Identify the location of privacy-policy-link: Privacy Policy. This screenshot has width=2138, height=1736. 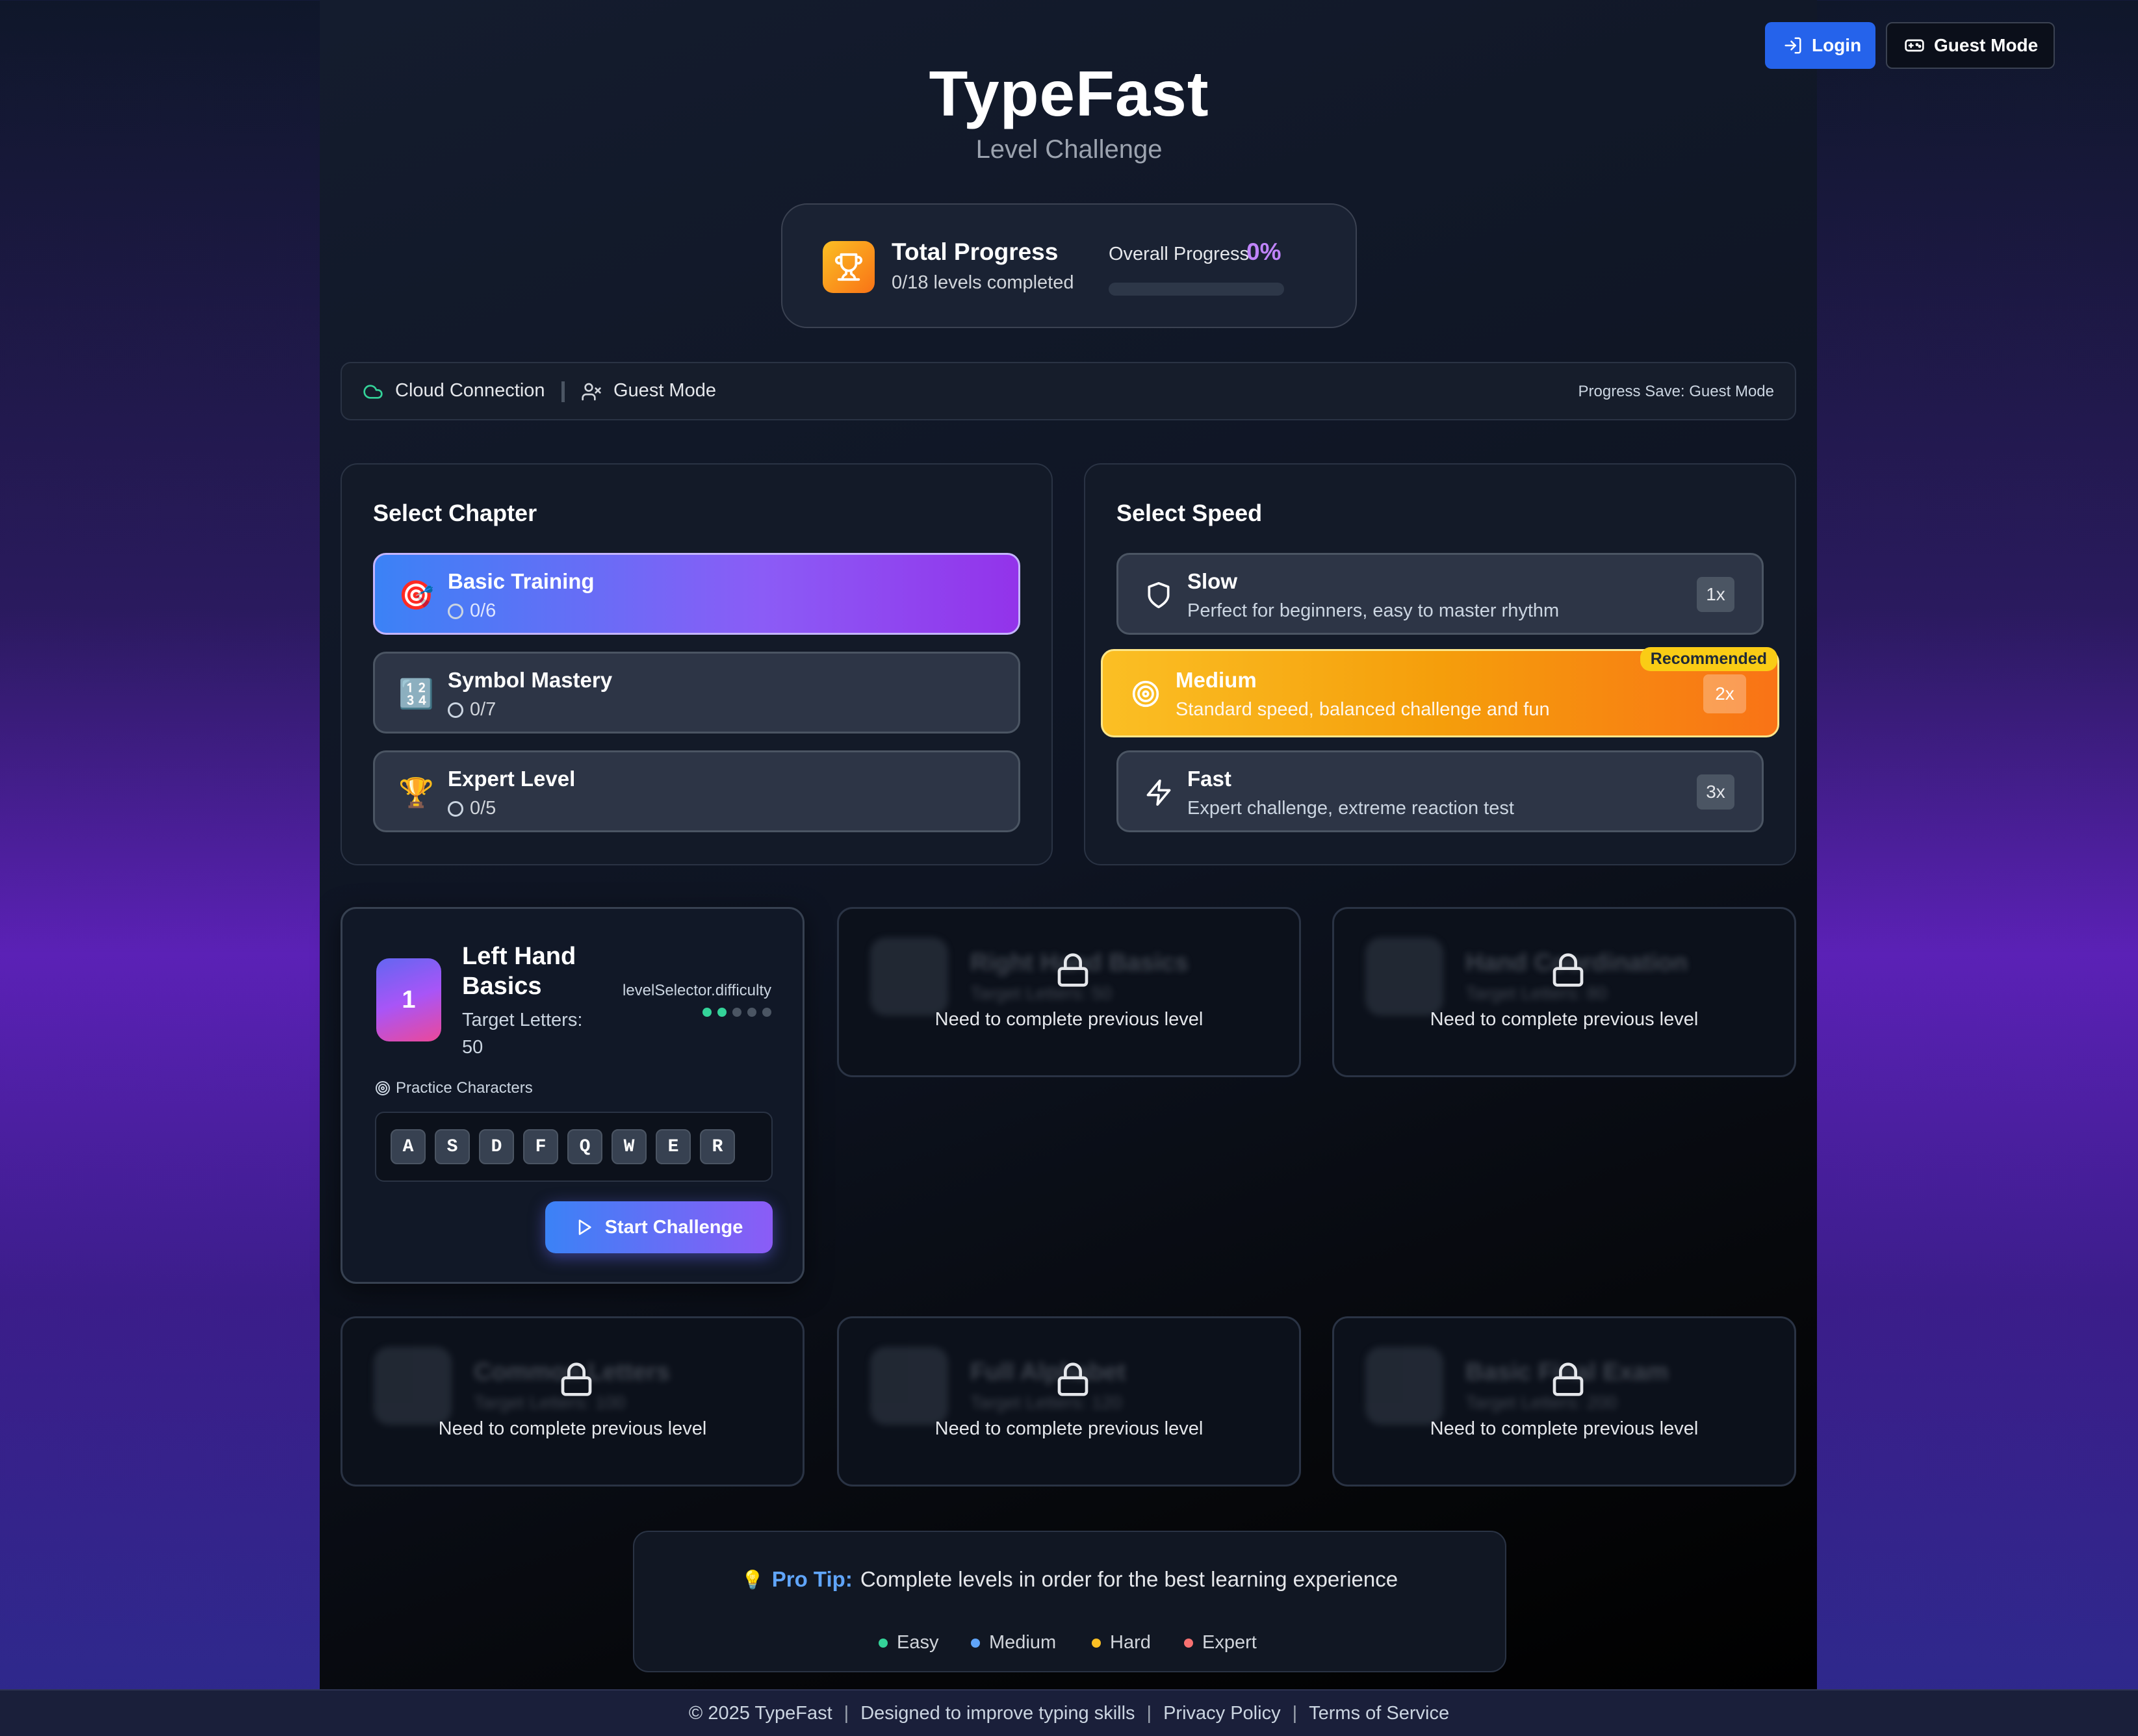
(1222, 1713).